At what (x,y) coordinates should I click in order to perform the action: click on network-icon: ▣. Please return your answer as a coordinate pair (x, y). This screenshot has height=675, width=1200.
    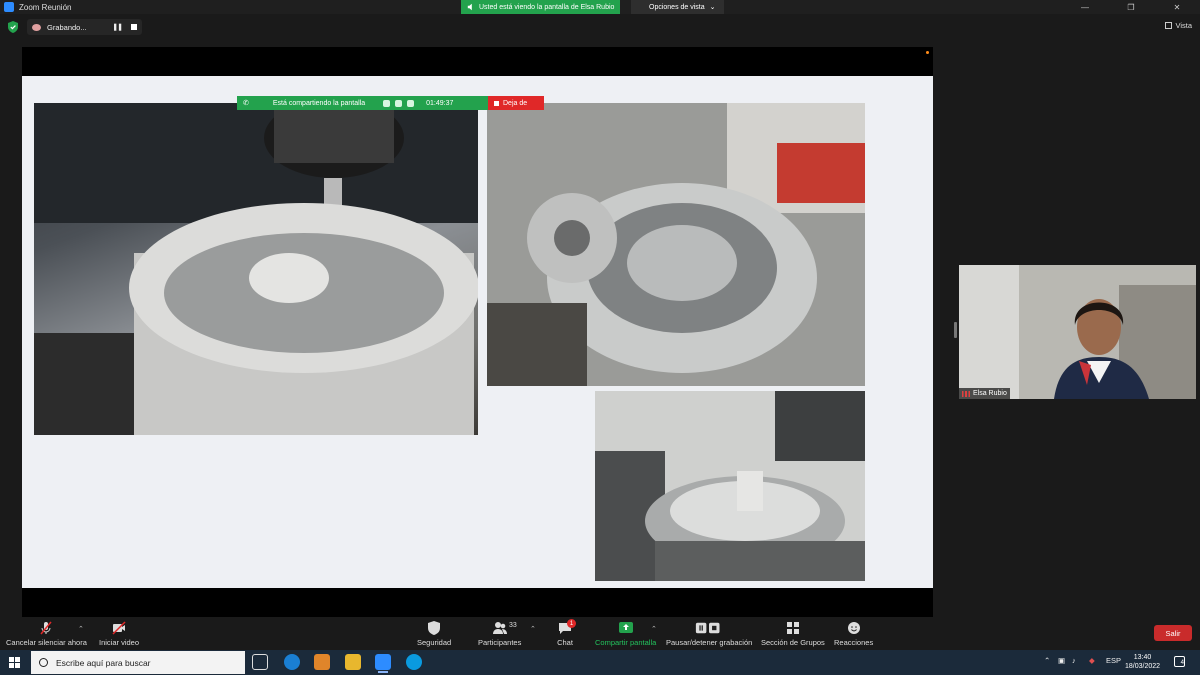
    Looking at the image, I should click on (1061, 660).